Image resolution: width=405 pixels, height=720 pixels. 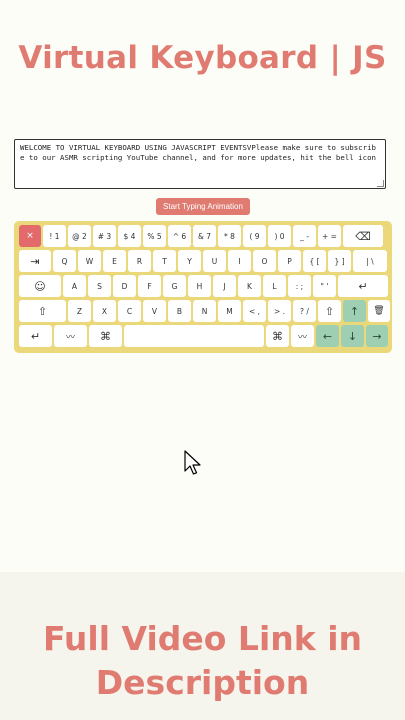 I want to click on keyboard-row-4: ⇧ Z X C V B N M < , > . ? / ⇧ ↑ 🗑, so click(x=204, y=311).